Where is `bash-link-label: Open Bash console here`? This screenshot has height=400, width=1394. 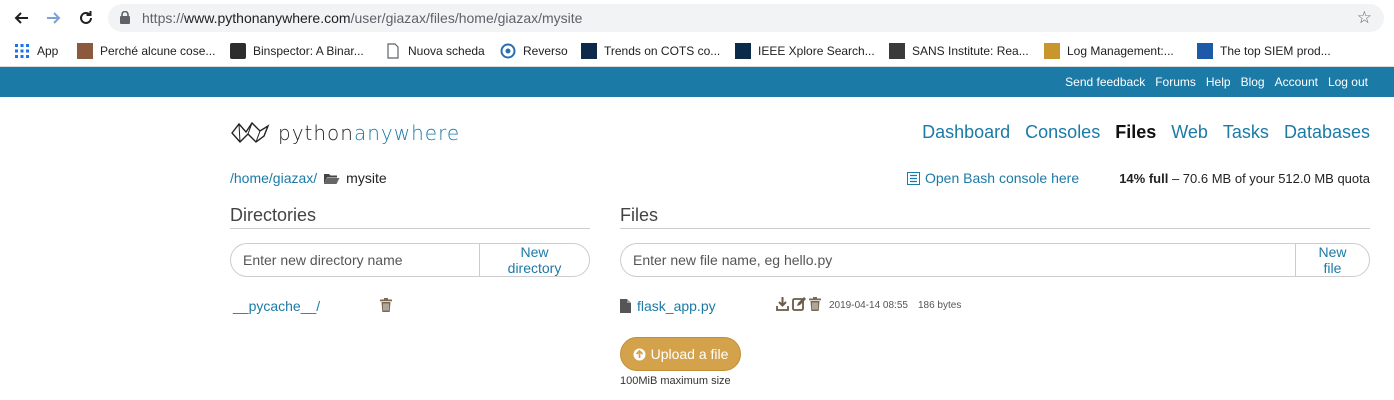
bash-link-label: Open Bash console here is located at coordinates (1002, 178).